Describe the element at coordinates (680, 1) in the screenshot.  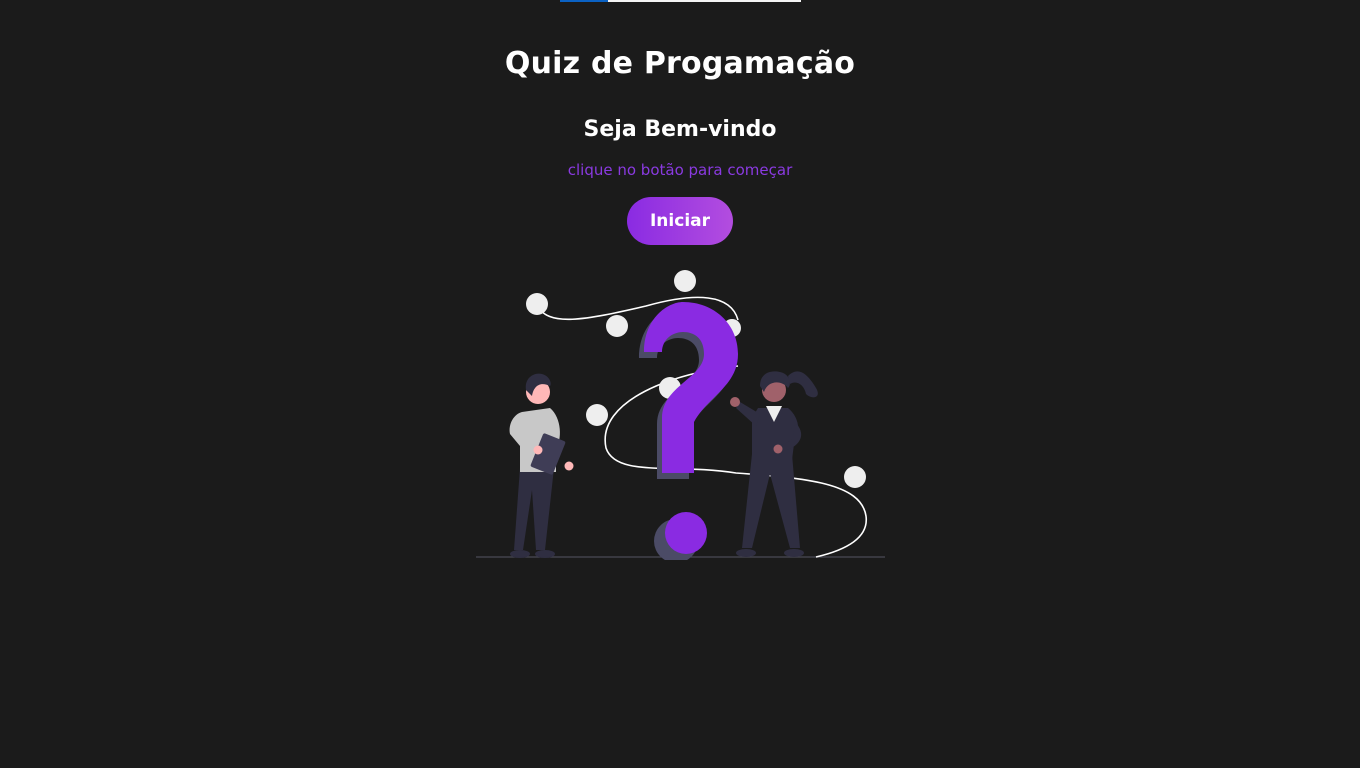
I see `quiz-progress-bar` at that location.